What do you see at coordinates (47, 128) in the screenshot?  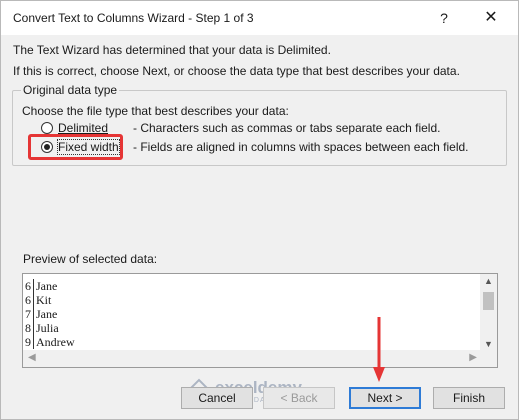 I see `radio-button` at bounding box center [47, 128].